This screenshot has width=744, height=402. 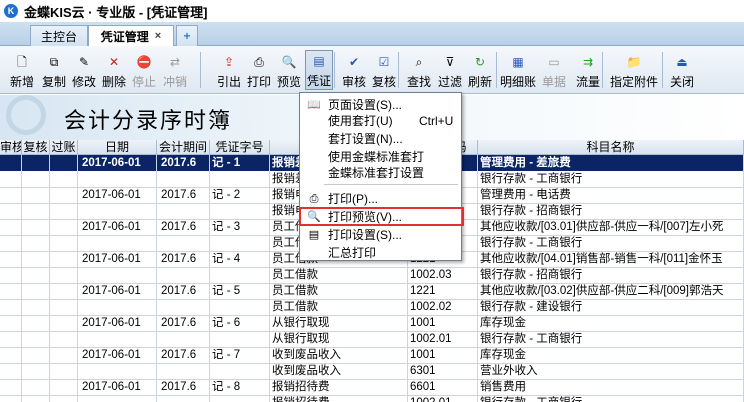 What do you see at coordinates (131, 35) in the screenshot?
I see `tab-voucher-management: 凭证管理 ×` at bounding box center [131, 35].